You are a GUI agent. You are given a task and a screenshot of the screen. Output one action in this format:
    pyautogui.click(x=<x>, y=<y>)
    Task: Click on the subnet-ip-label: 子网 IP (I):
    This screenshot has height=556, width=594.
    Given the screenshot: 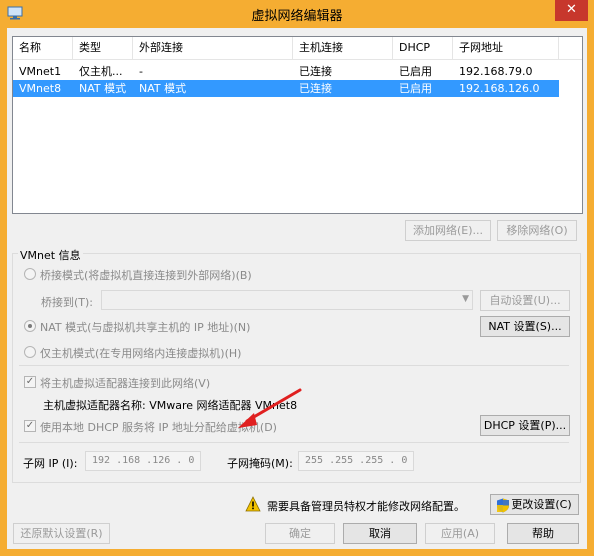 What is the action you would take?
    pyautogui.click(x=50, y=463)
    